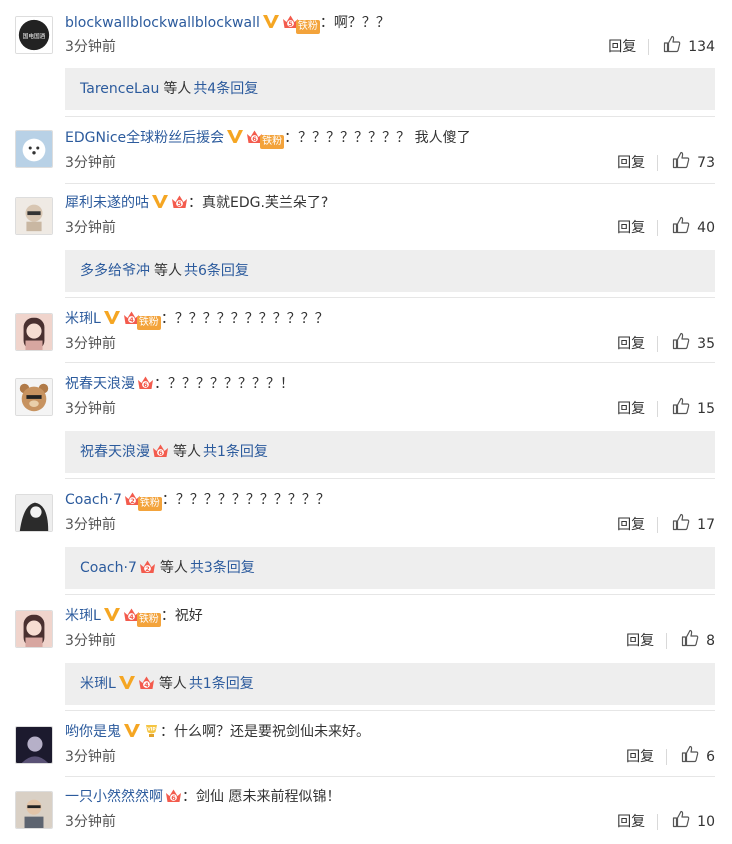 The height and width of the screenshot is (844, 732). I want to click on like-button: 40, so click(693, 228).